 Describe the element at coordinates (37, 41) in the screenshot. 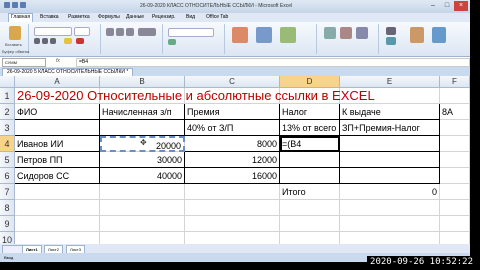

I see `bold-icon` at that location.